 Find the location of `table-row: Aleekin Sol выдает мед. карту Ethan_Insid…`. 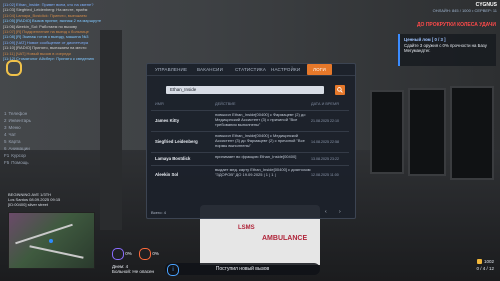

table-row: Aleekin Sol выдает мед. карту Ethan_Insid… is located at coordinates (250, 174).